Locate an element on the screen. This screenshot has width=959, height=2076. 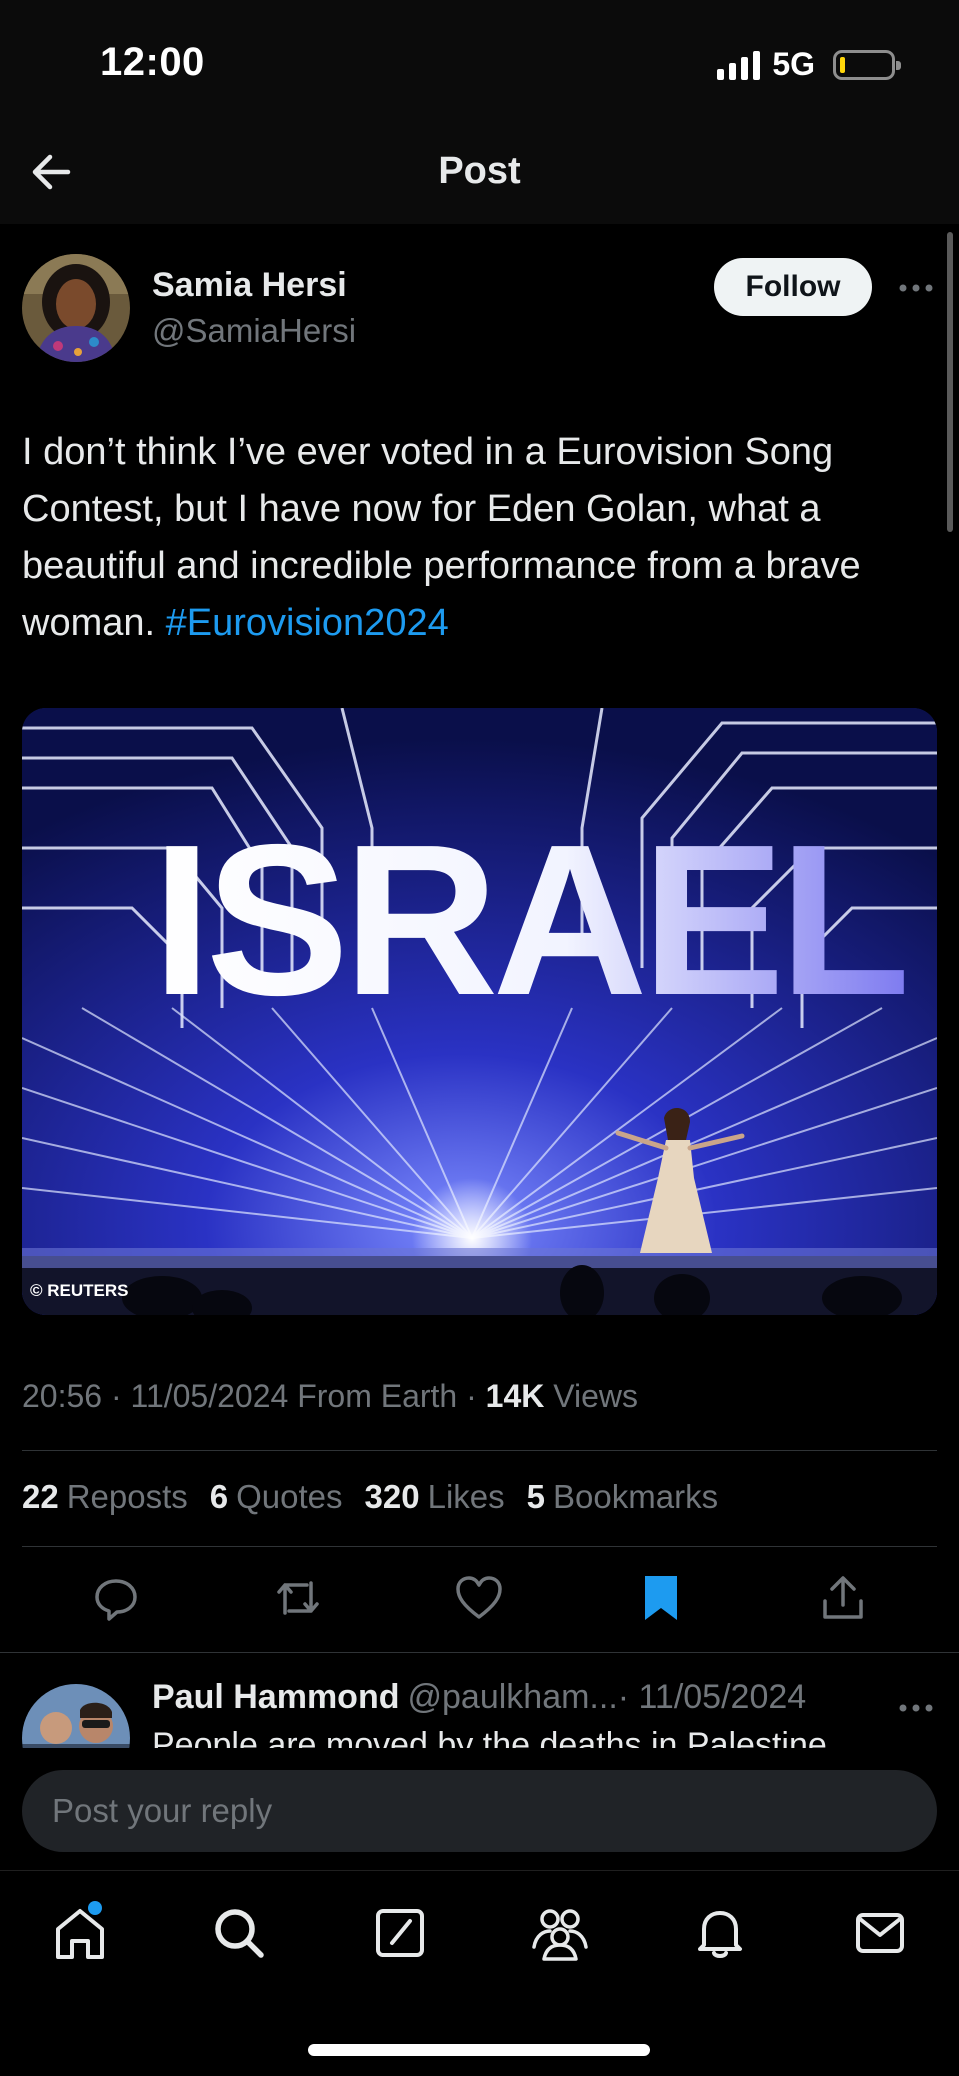
battery-icon is located at coordinates (867, 64).